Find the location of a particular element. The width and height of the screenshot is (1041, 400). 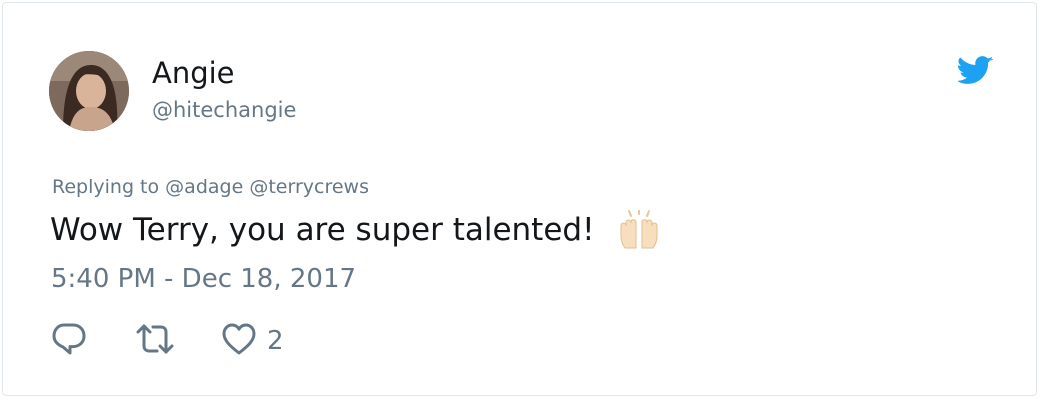

tweet-actions: 2 is located at coordinates (167, 341).